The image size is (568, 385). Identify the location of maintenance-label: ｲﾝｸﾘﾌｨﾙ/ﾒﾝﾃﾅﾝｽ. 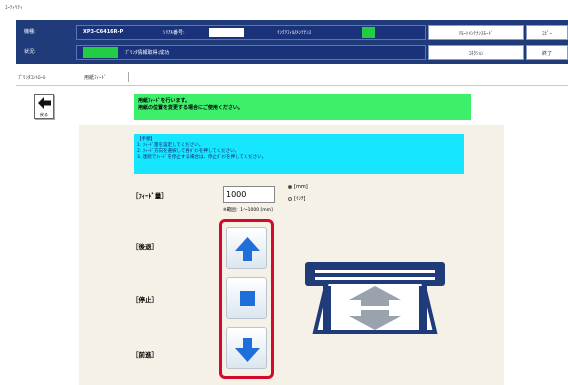
(294, 33).